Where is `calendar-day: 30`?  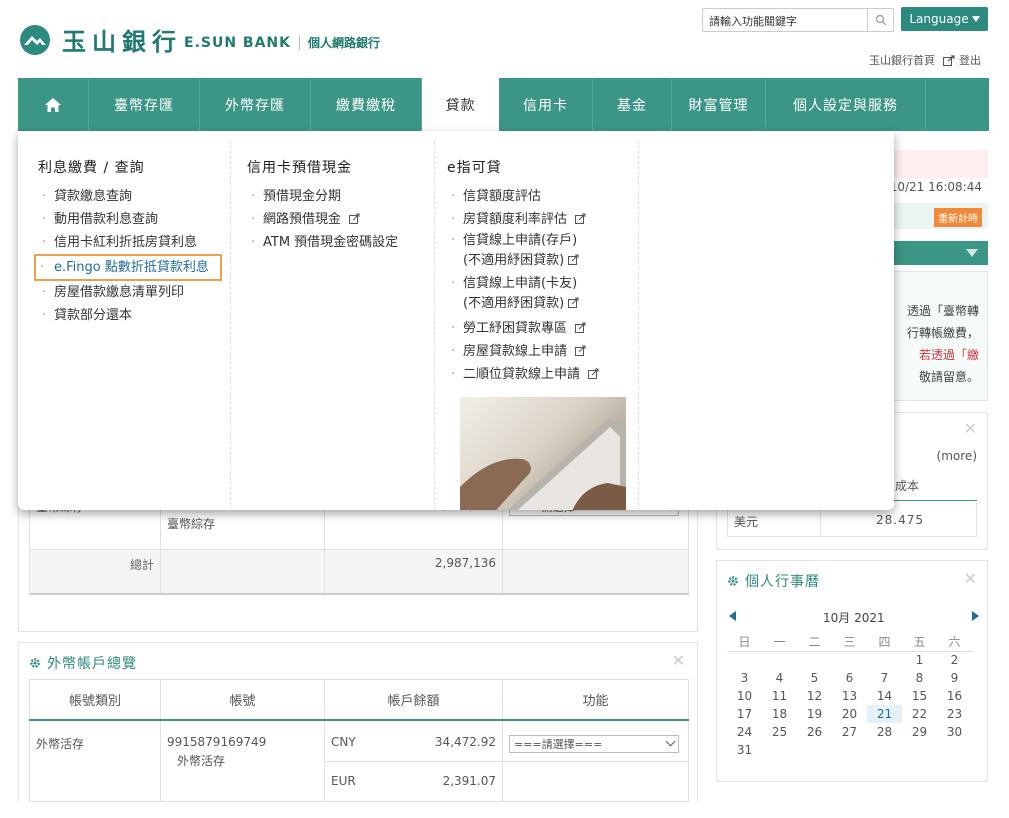 calendar-day: 30 is located at coordinates (954, 732).